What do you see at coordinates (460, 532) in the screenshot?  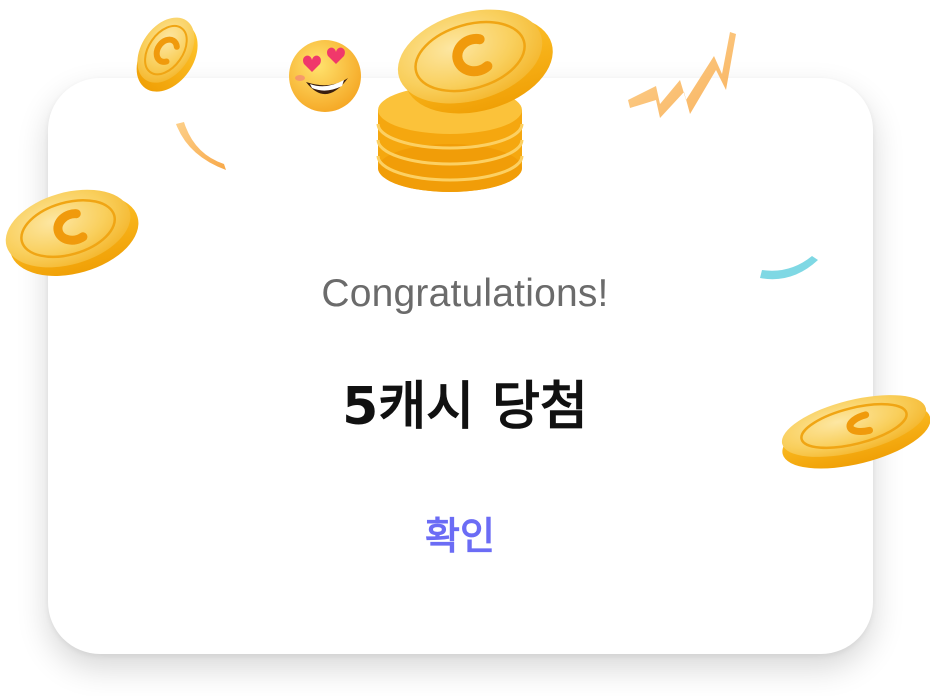 I see `confirm-button: 확인` at bounding box center [460, 532].